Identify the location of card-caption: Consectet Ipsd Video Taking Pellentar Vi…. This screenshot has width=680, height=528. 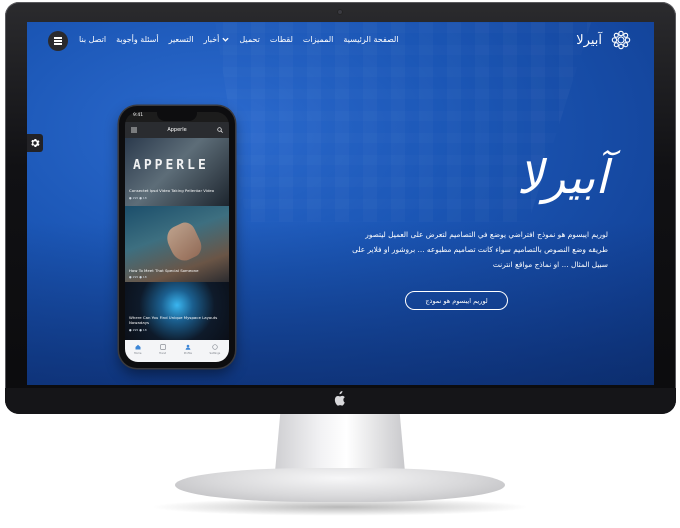
(172, 190).